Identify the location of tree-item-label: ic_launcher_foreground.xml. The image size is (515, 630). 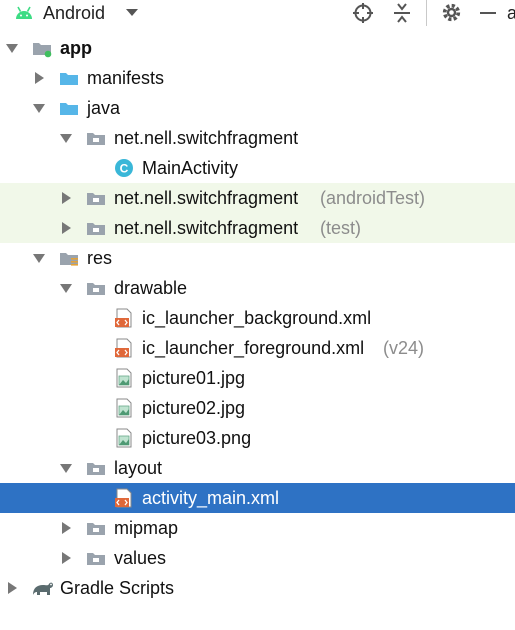
(253, 348).